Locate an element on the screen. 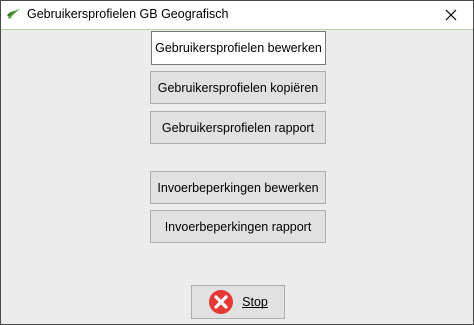 The width and height of the screenshot is (474, 325). restrictions-report-button: Invoerbeperkingen rapport is located at coordinates (238, 226).